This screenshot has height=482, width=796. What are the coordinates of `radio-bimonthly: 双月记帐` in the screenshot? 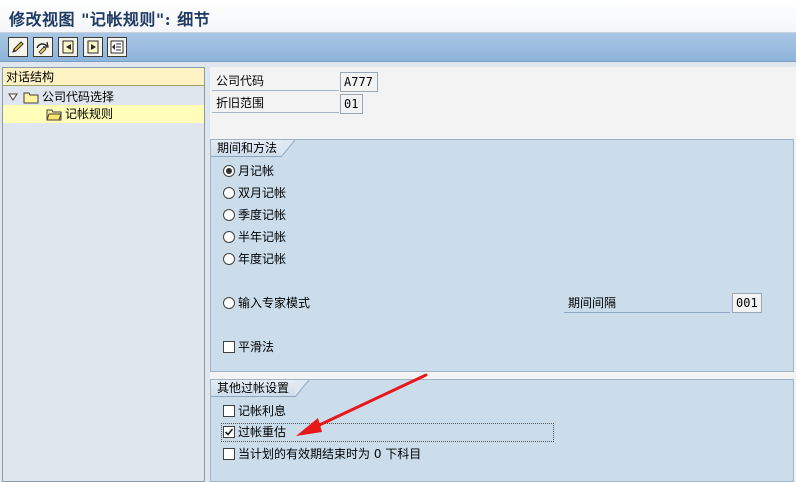 It's located at (254, 193).